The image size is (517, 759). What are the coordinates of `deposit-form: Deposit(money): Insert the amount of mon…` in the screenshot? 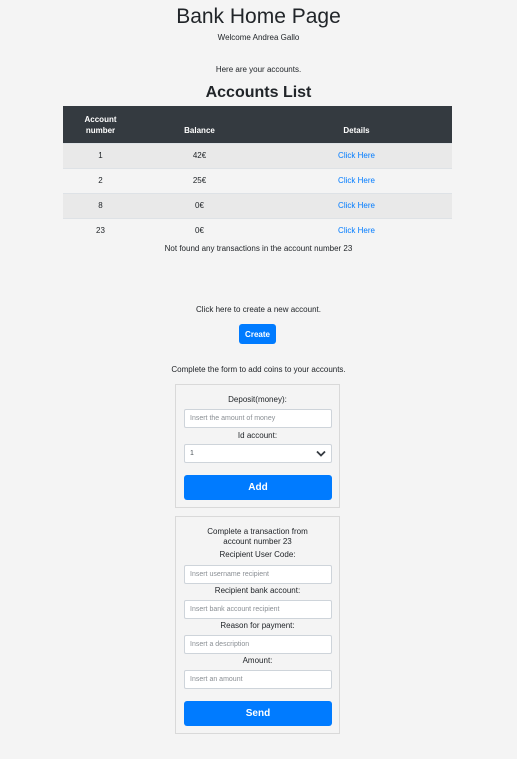 It's located at (257, 446).